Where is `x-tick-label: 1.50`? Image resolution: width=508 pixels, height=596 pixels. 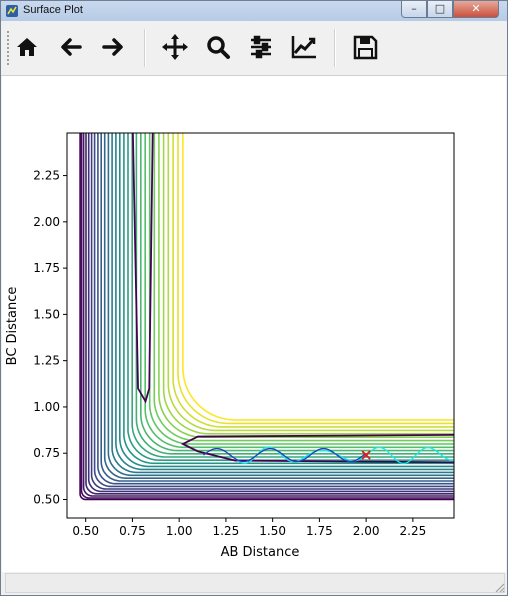 x-tick-label: 1.50 is located at coordinates (272, 531).